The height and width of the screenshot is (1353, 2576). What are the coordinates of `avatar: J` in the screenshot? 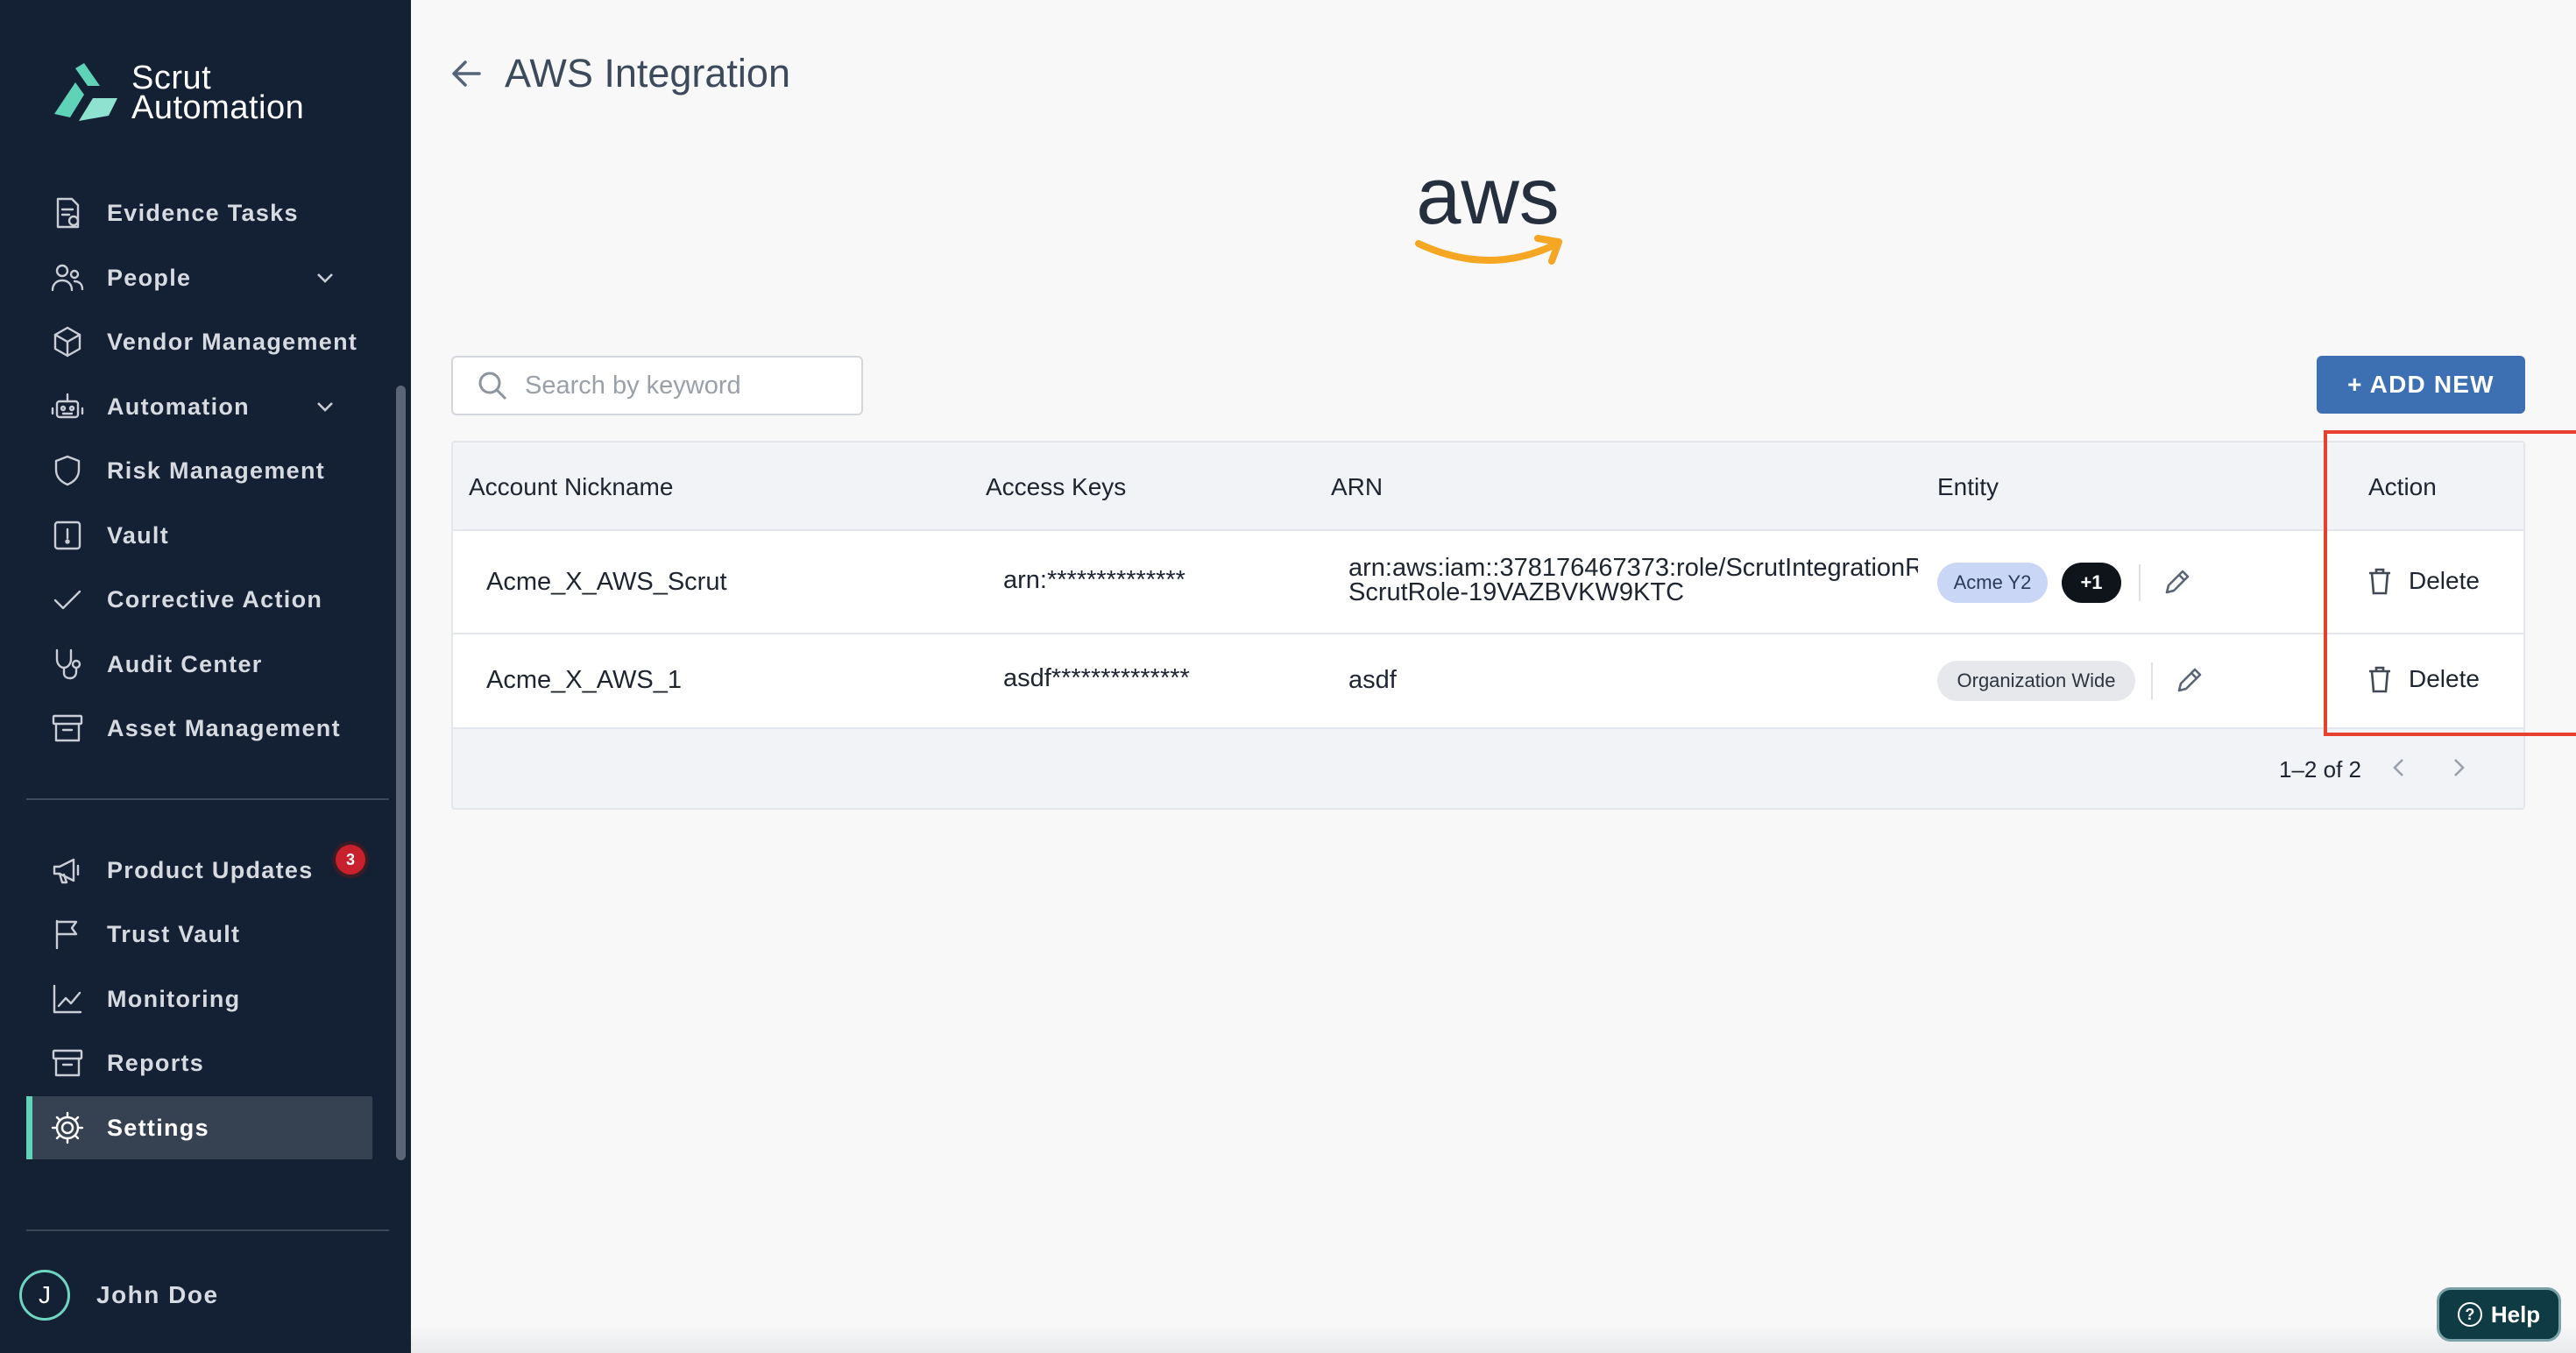 It's located at (44, 1295).